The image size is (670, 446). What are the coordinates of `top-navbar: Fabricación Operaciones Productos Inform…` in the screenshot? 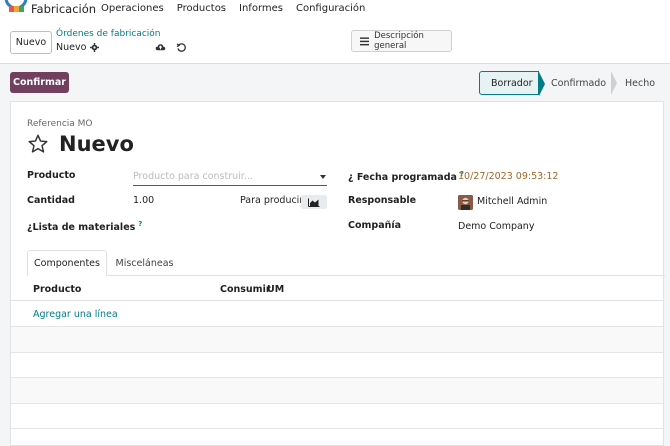 It's located at (335, 10).